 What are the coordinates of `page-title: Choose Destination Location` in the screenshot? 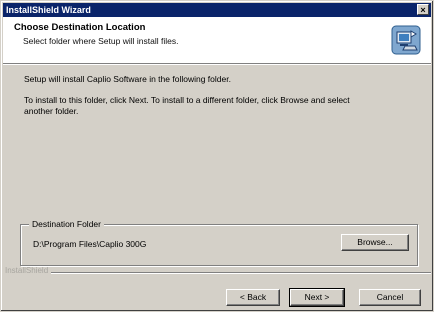 It's located at (80, 27).